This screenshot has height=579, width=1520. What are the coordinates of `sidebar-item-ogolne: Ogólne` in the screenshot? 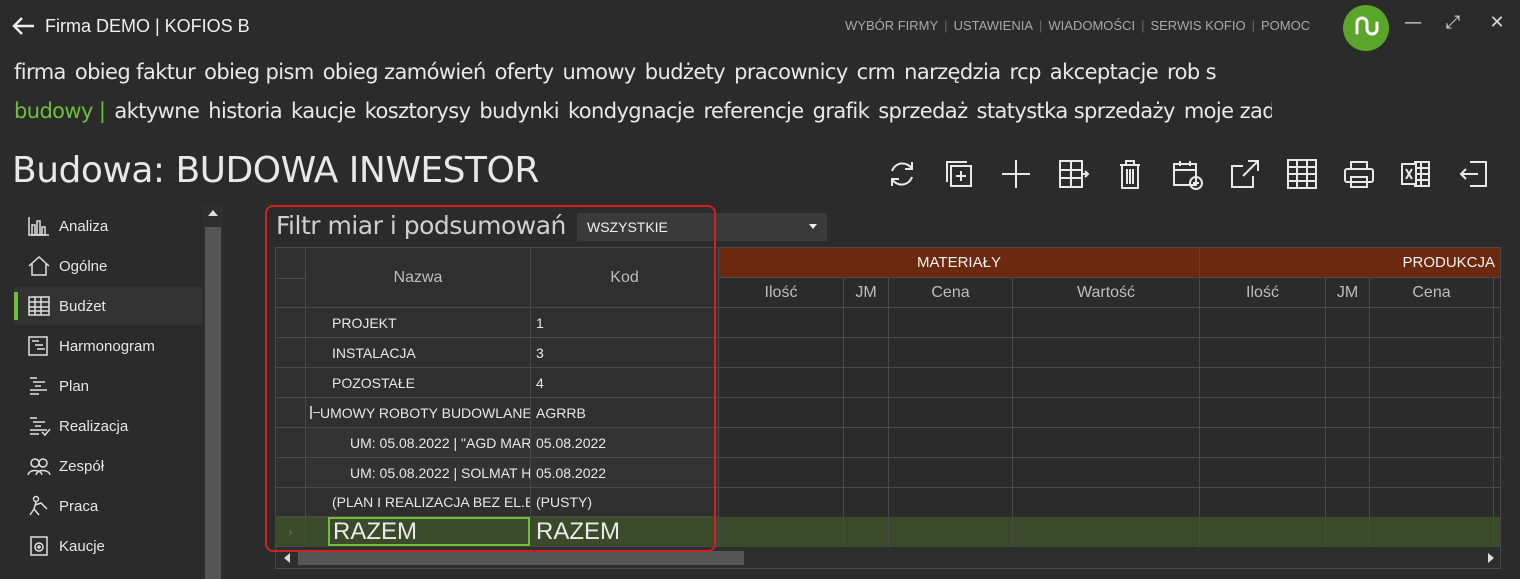 It's located at (108, 266).